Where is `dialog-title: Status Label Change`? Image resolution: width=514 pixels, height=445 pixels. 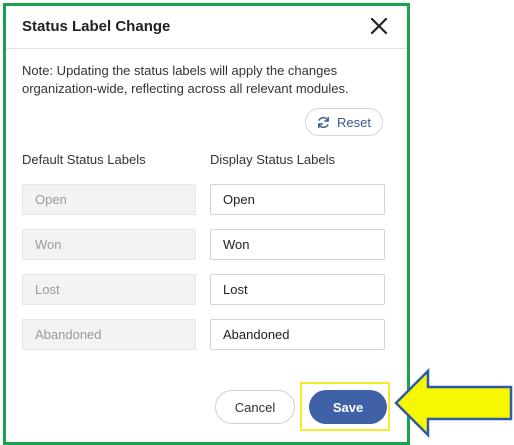 dialog-title: Status Label Change is located at coordinates (96, 26).